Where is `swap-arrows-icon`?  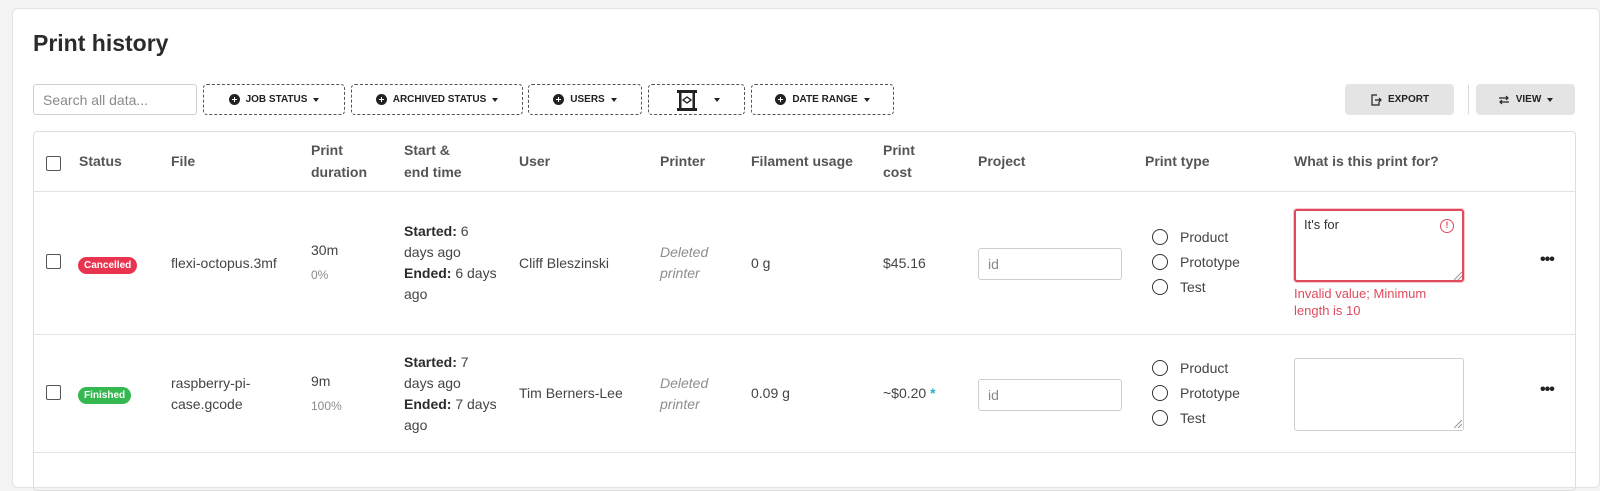
swap-arrows-icon is located at coordinates (1503, 99).